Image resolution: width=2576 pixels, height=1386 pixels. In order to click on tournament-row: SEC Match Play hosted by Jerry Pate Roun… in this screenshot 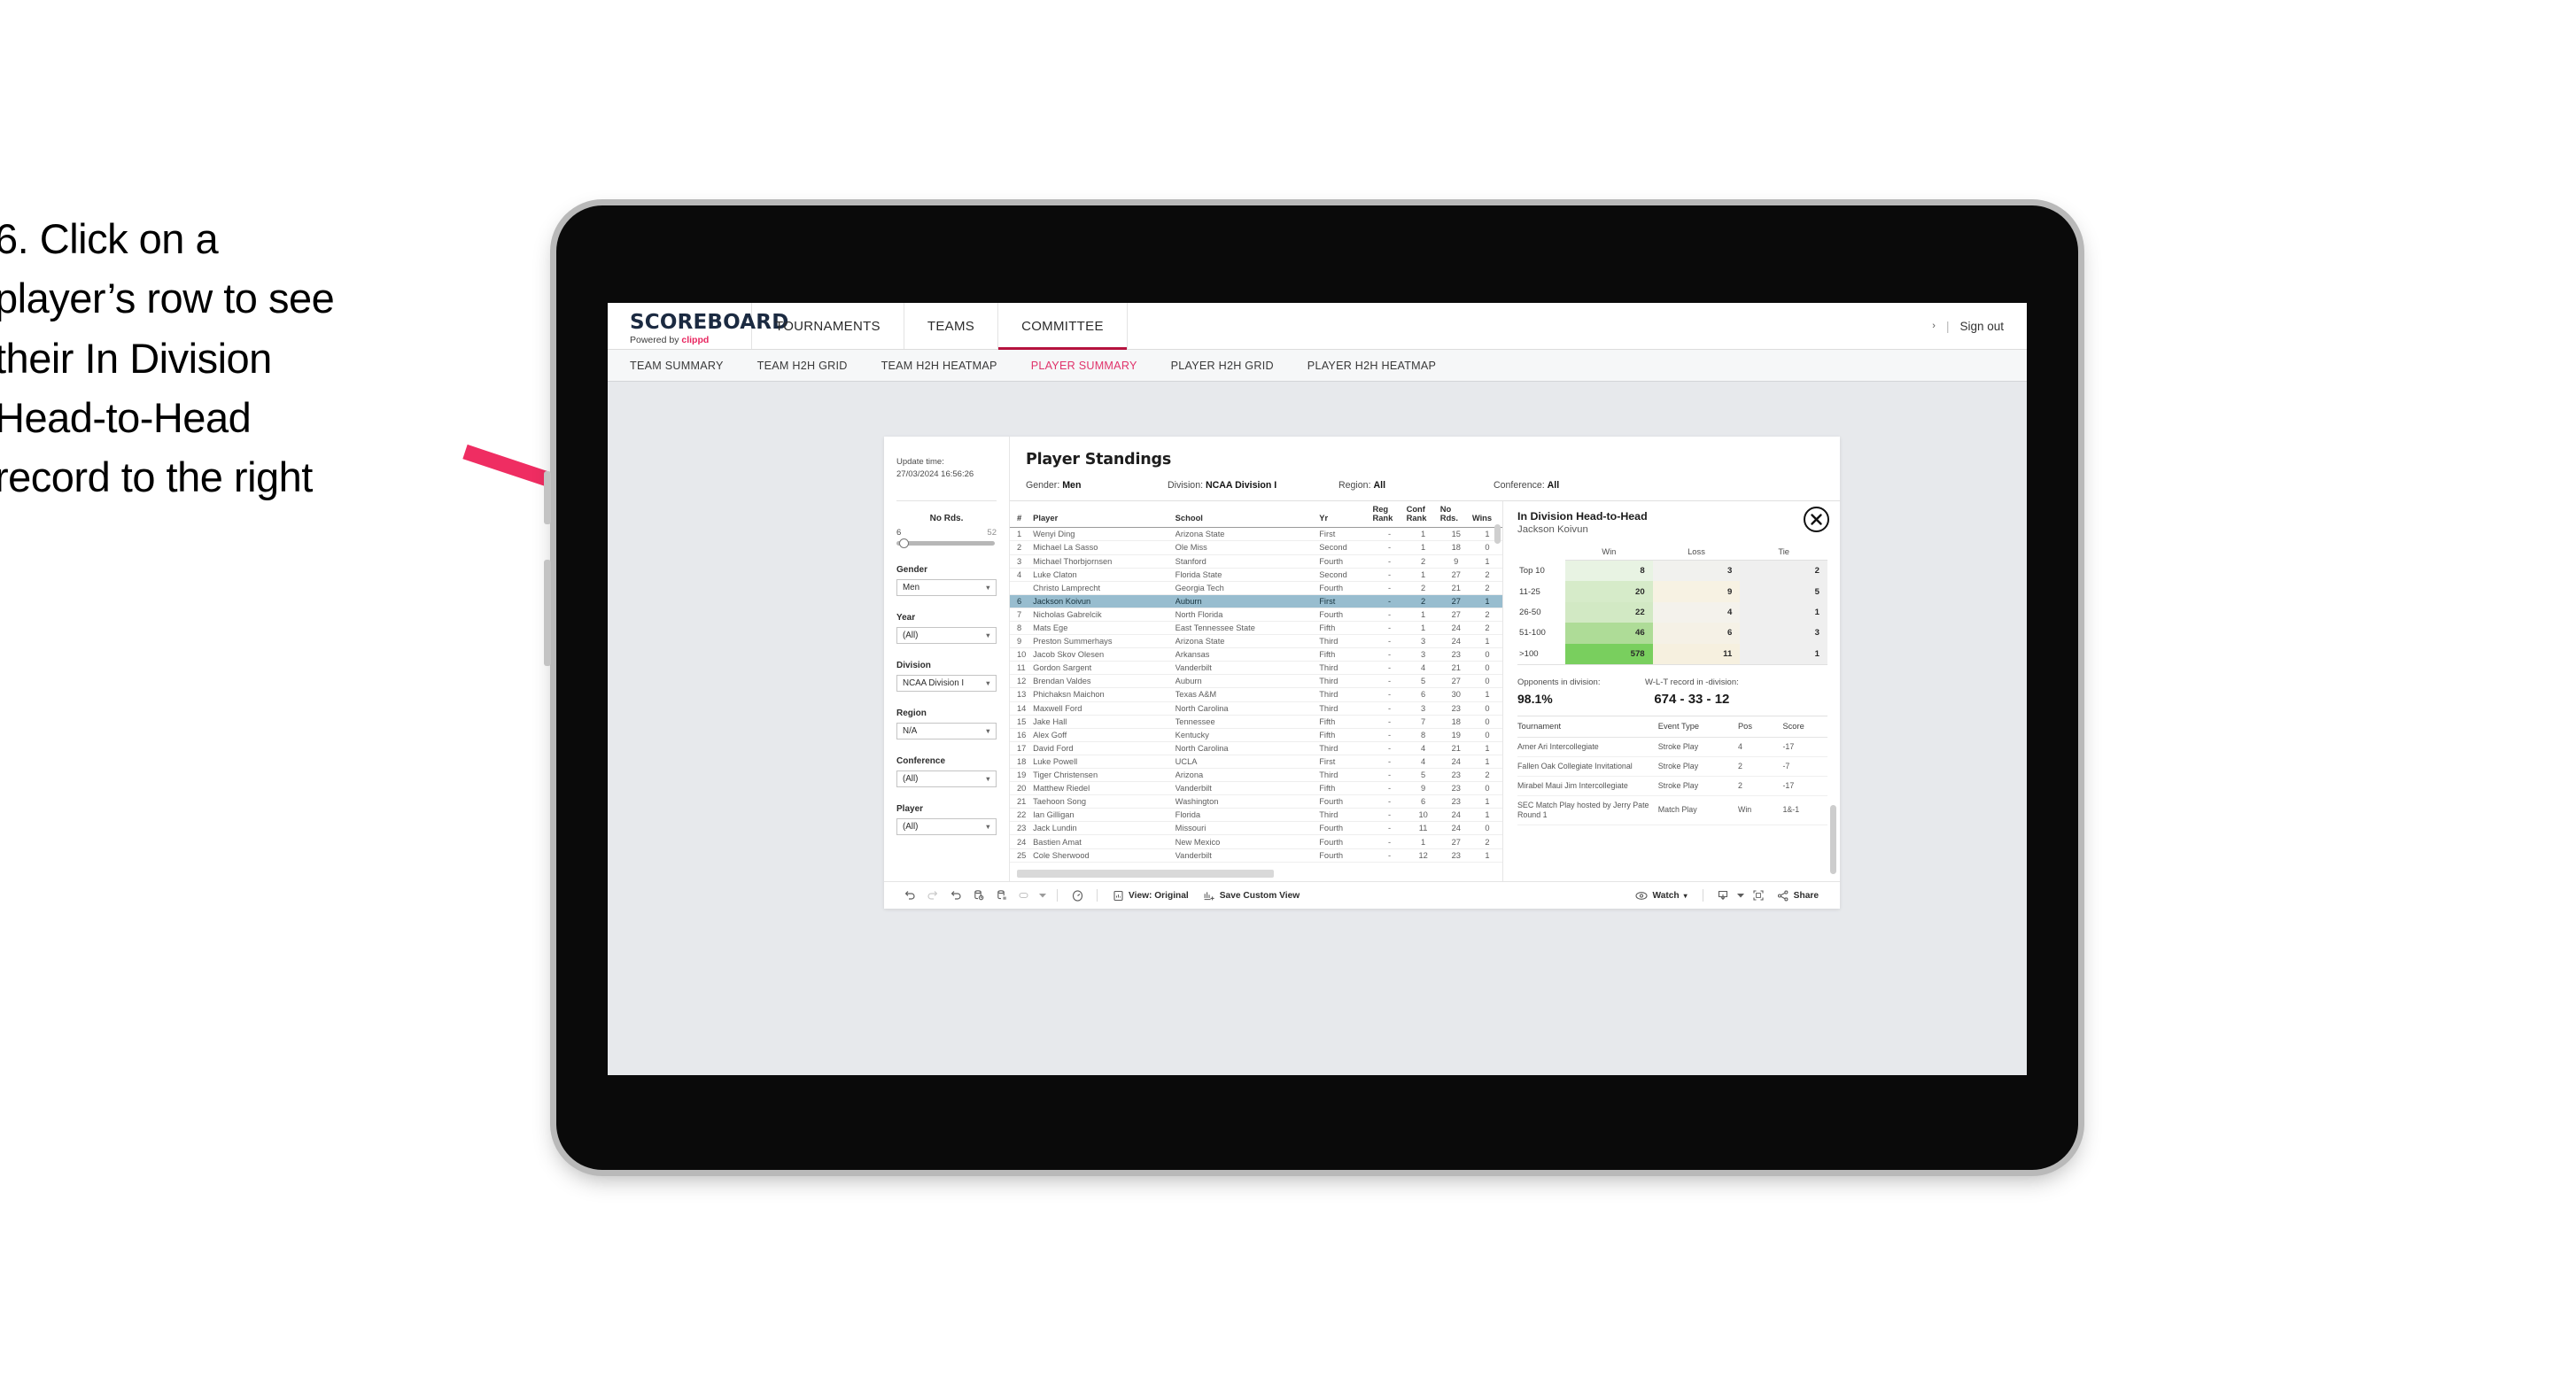, I will do `click(1672, 810)`.